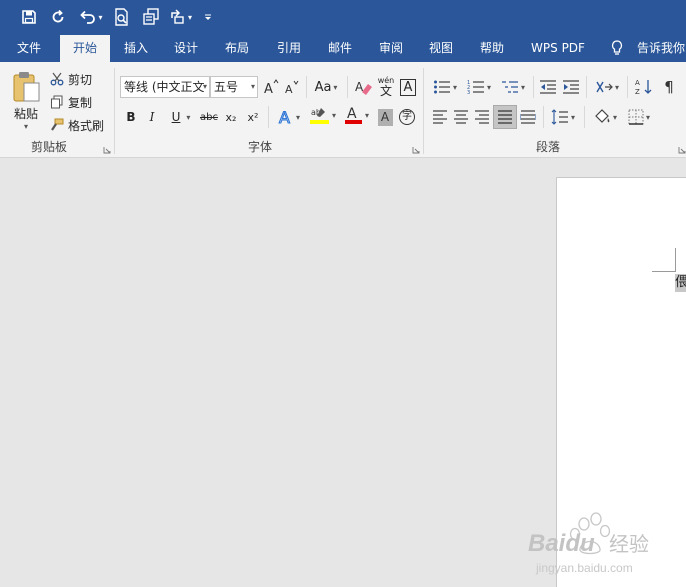  I want to click on underline-label: U, so click(176, 117).